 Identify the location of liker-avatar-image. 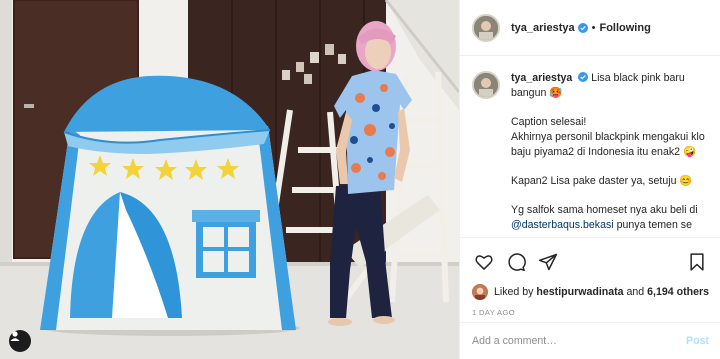
(480, 292).